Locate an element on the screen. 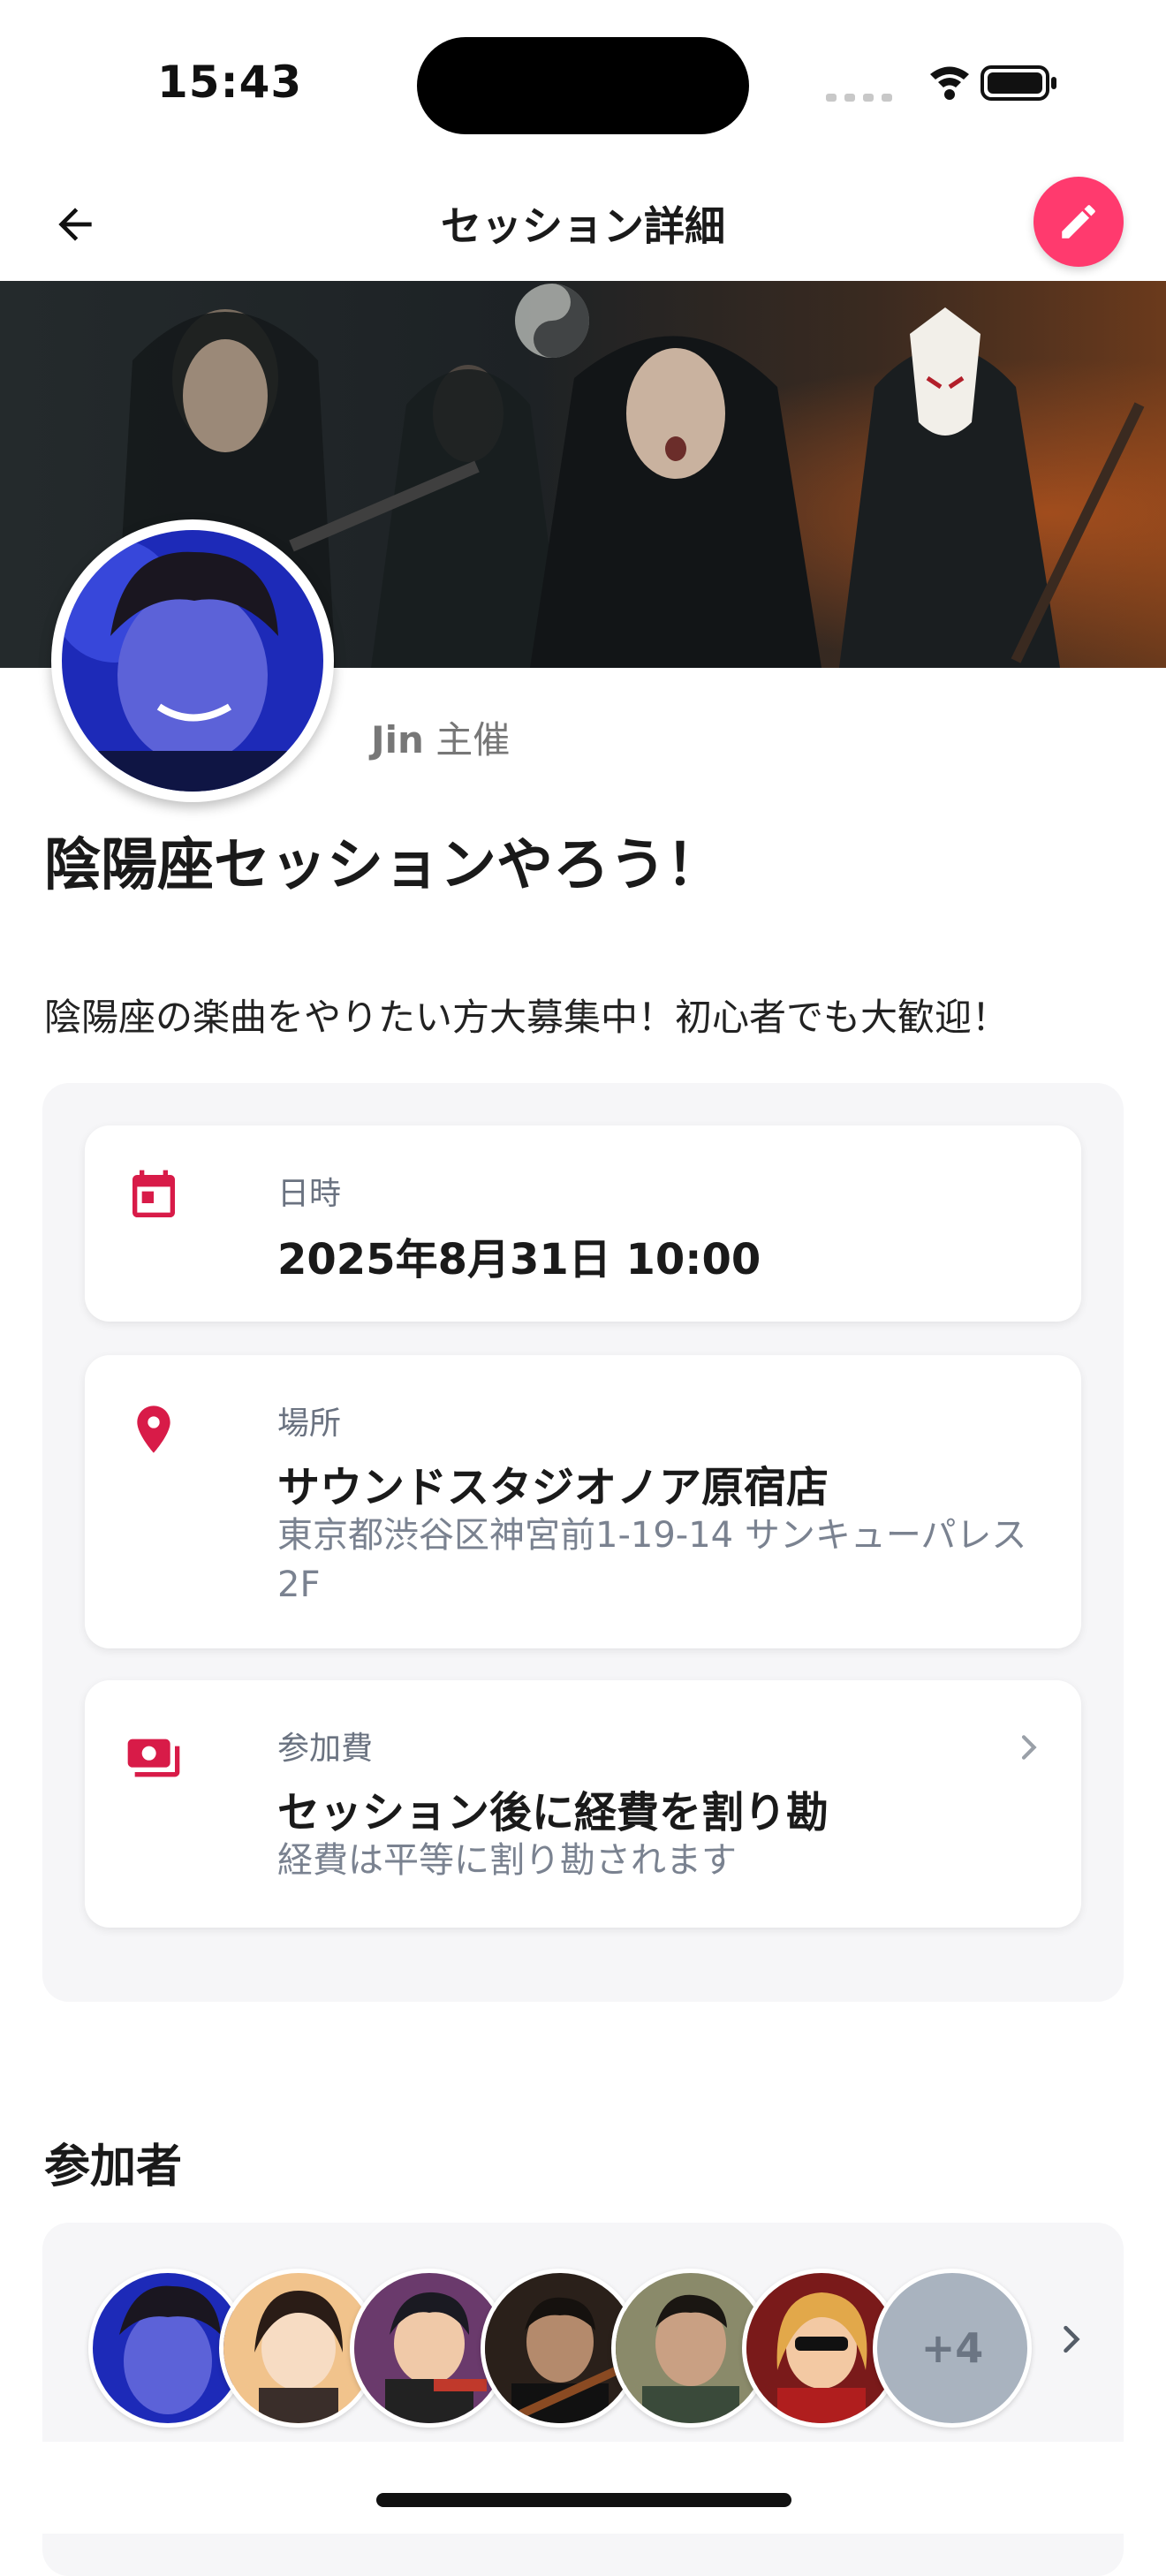  host-suffix: 主催 is located at coordinates (473, 740).